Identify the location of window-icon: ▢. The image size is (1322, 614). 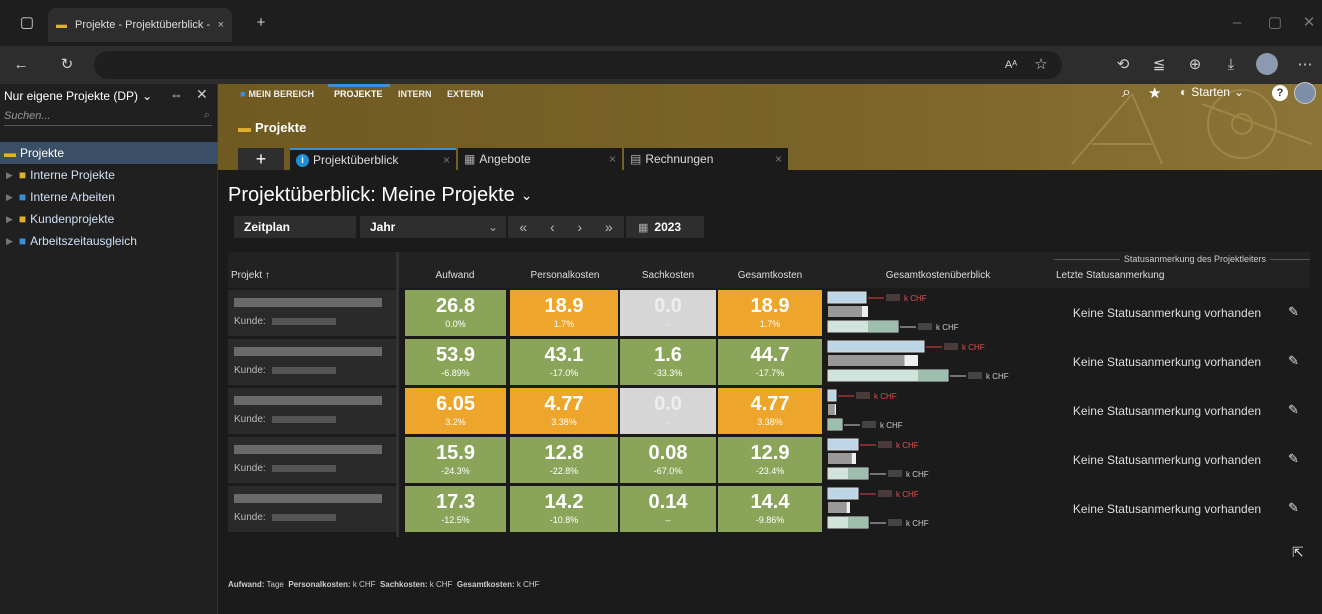
(27, 23).